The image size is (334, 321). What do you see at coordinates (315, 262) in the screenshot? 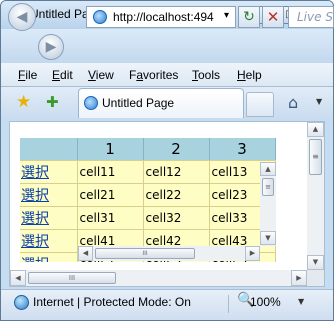
I see `page-scroll-down-button: ▼` at bounding box center [315, 262].